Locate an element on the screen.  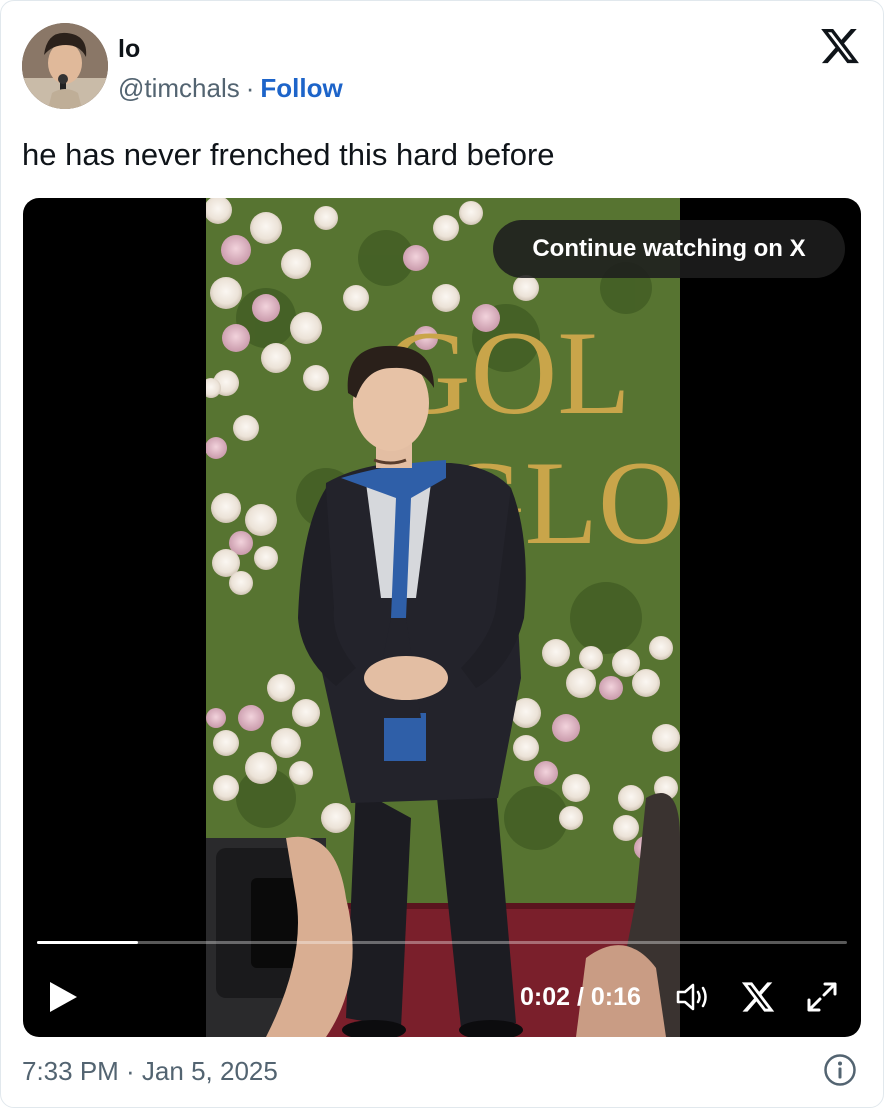
avatar-image is located at coordinates (65, 66).